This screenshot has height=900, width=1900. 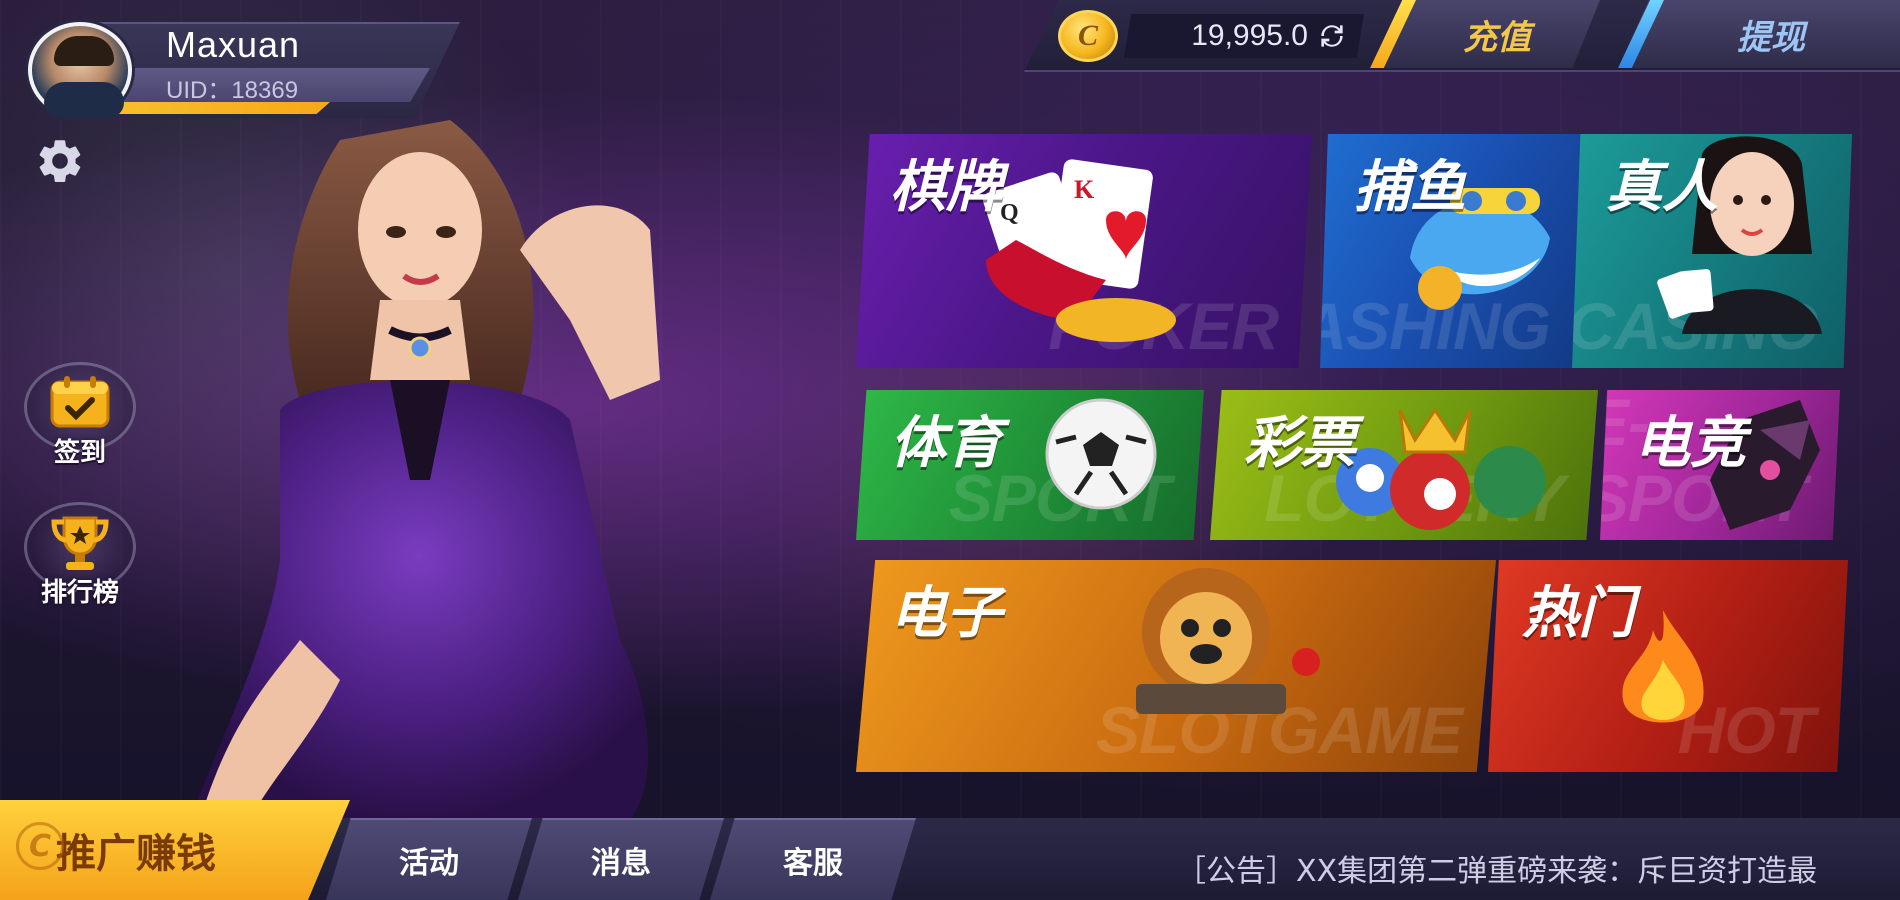 I want to click on game-tile-slotgame: 电子 SLOTGAME, so click(x=1176, y=666).